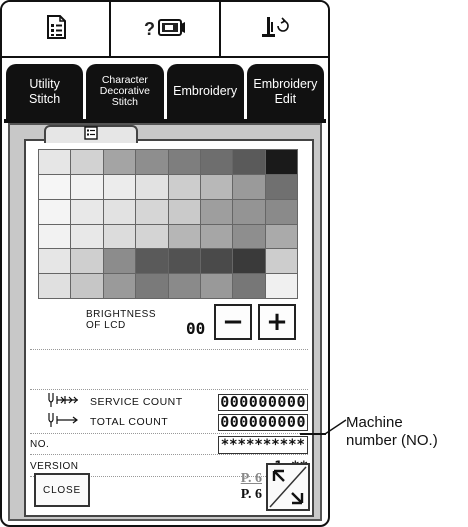  I want to click on service-count-row: SERVICE COUNT 000000000, so click(177, 402).